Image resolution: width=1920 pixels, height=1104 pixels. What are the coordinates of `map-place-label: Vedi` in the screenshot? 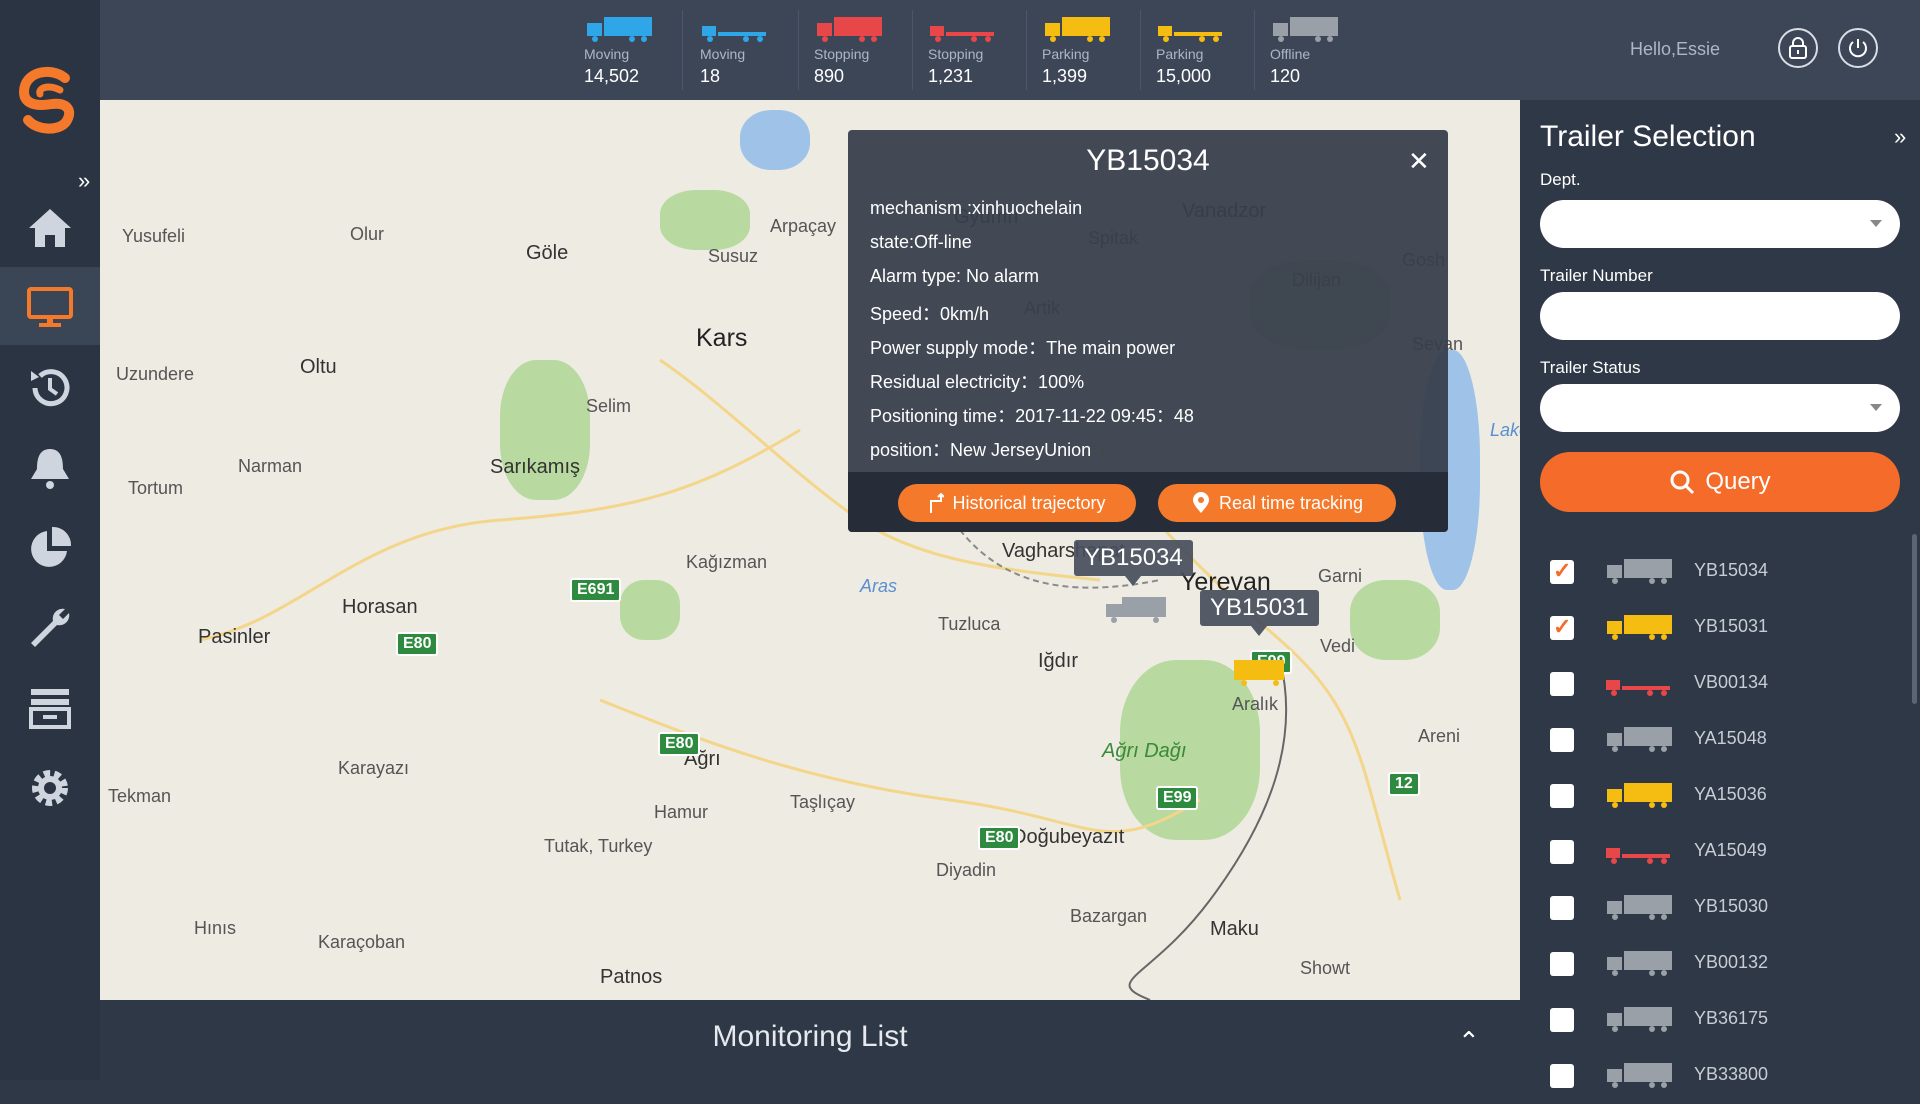 It's located at (1338, 646).